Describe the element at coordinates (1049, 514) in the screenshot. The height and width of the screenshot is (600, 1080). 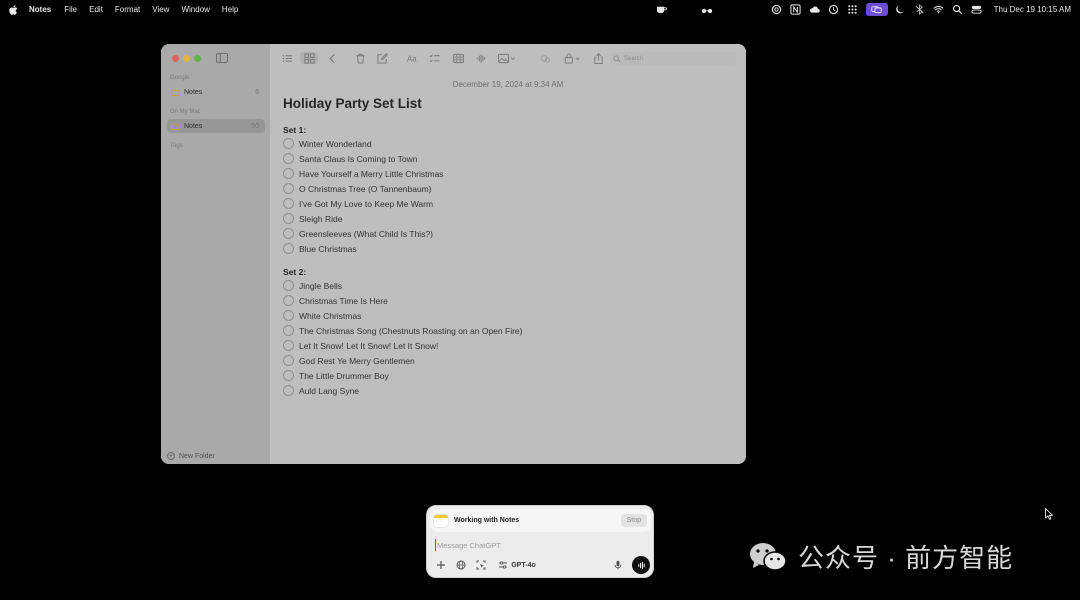
I see `mouse-cursor-icon` at that location.